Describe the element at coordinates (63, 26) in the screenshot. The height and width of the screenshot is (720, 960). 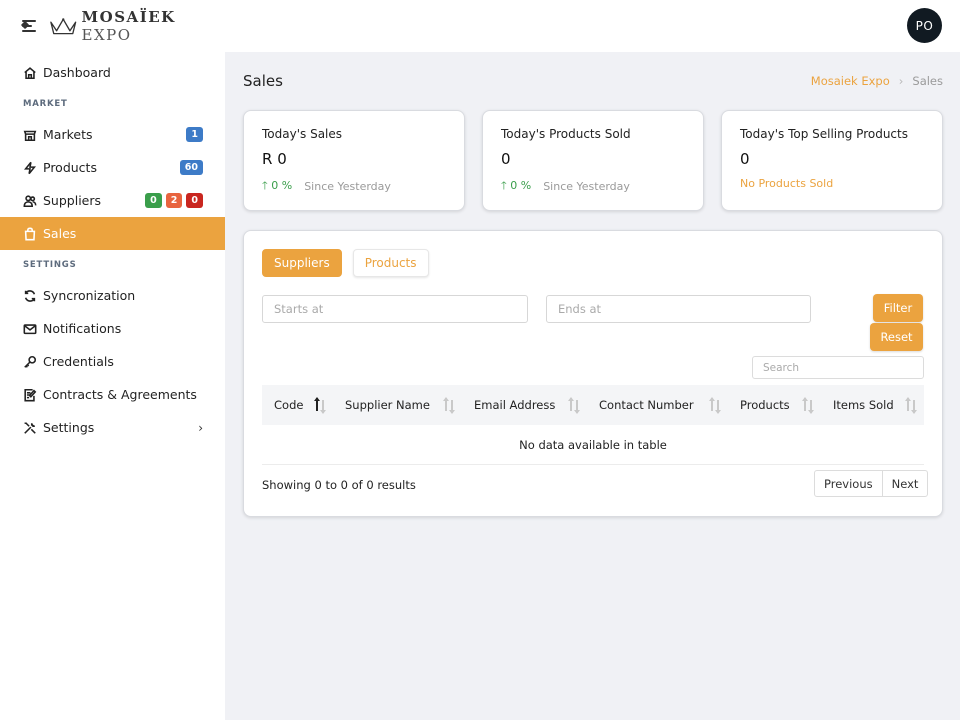
I see `crown-icon` at that location.